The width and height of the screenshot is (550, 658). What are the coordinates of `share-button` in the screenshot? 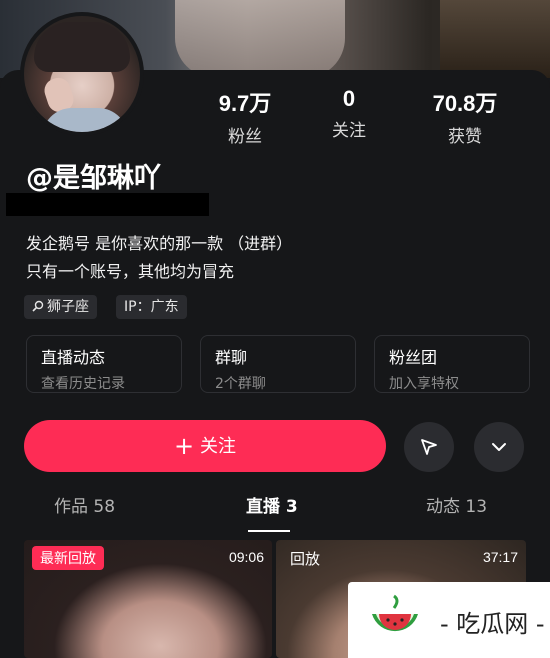 It's located at (429, 447).